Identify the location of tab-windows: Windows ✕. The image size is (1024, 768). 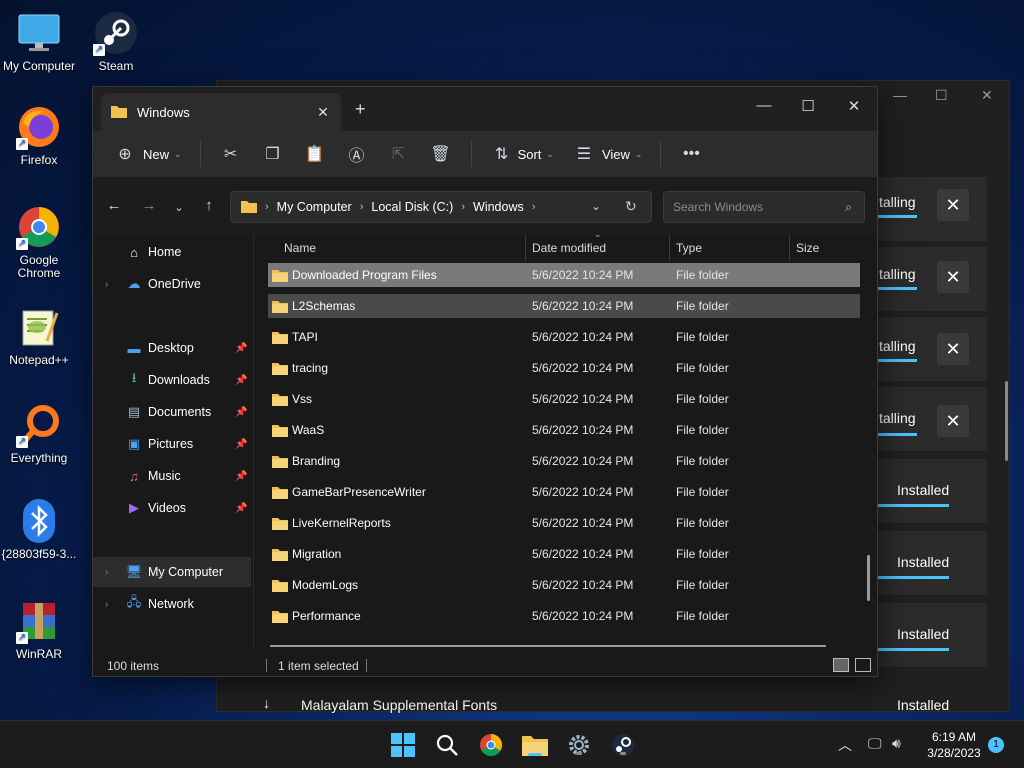
(221, 112).